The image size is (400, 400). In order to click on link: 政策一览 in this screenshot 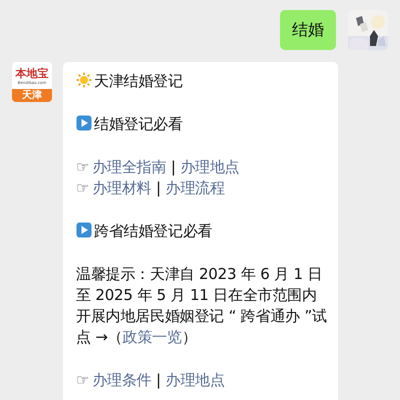, I will do `click(152, 337)`.